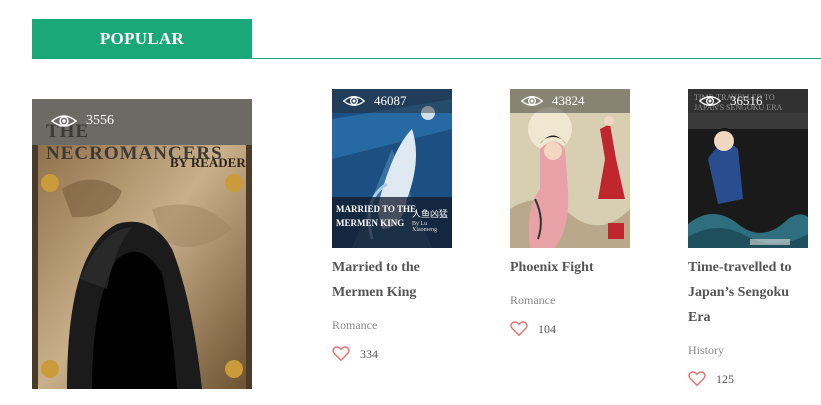  Describe the element at coordinates (376, 209) in the screenshot. I see `book1-cover-title-line1: MARRIED TO THE` at that location.